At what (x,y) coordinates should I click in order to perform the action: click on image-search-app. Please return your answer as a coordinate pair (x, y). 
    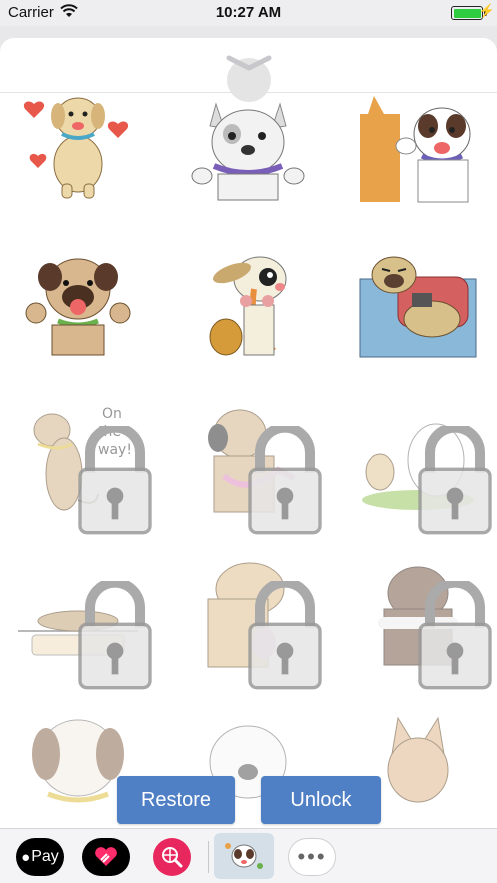
    Looking at the image, I should click on (172, 857).